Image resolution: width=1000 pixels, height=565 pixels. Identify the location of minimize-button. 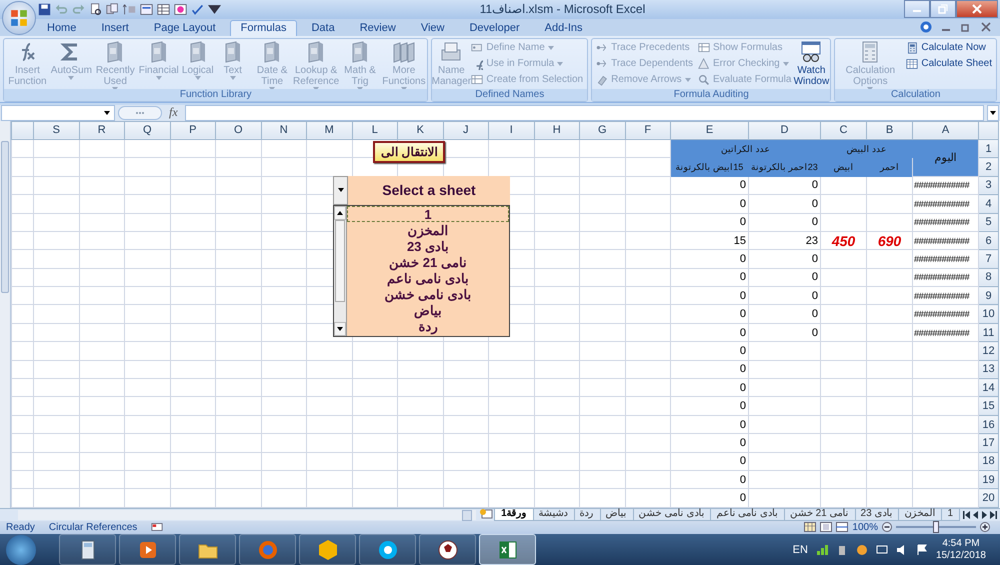
(917, 9).